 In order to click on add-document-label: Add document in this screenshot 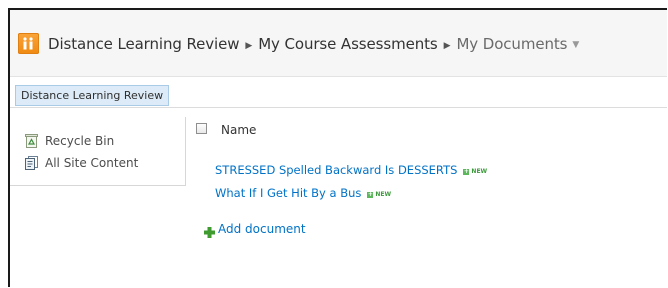, I will do `click(262, 229)`.